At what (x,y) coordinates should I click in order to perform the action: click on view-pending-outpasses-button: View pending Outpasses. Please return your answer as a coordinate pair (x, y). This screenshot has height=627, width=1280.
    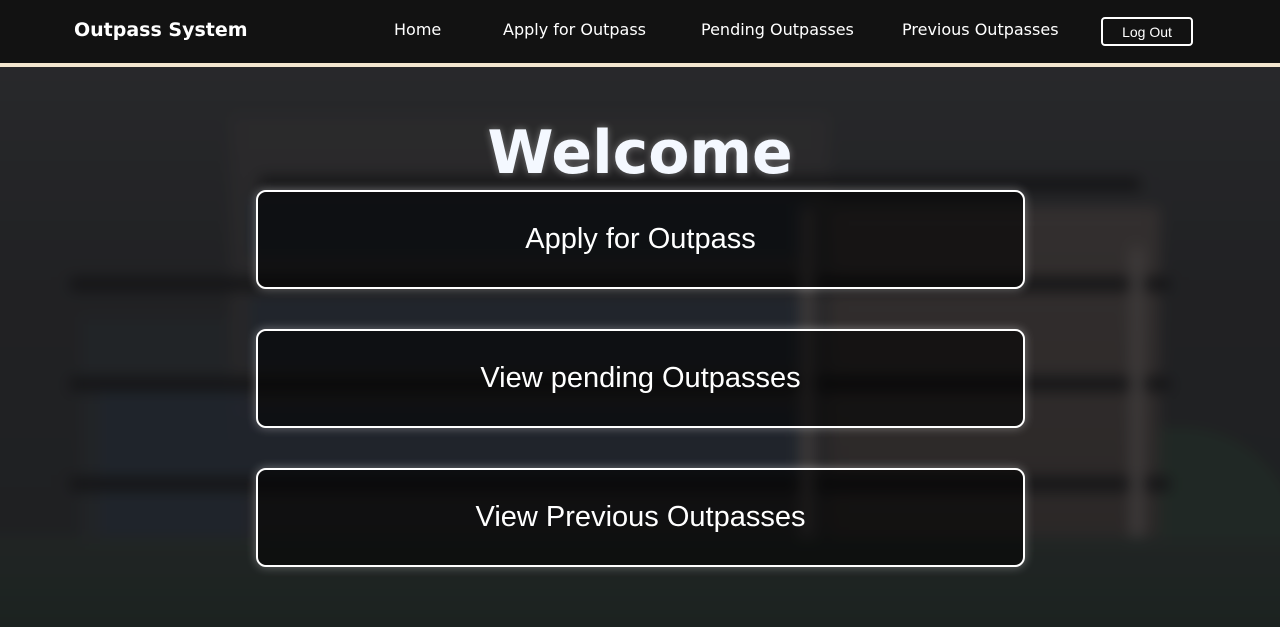
    Looking at the image, I should click on (640, 378).